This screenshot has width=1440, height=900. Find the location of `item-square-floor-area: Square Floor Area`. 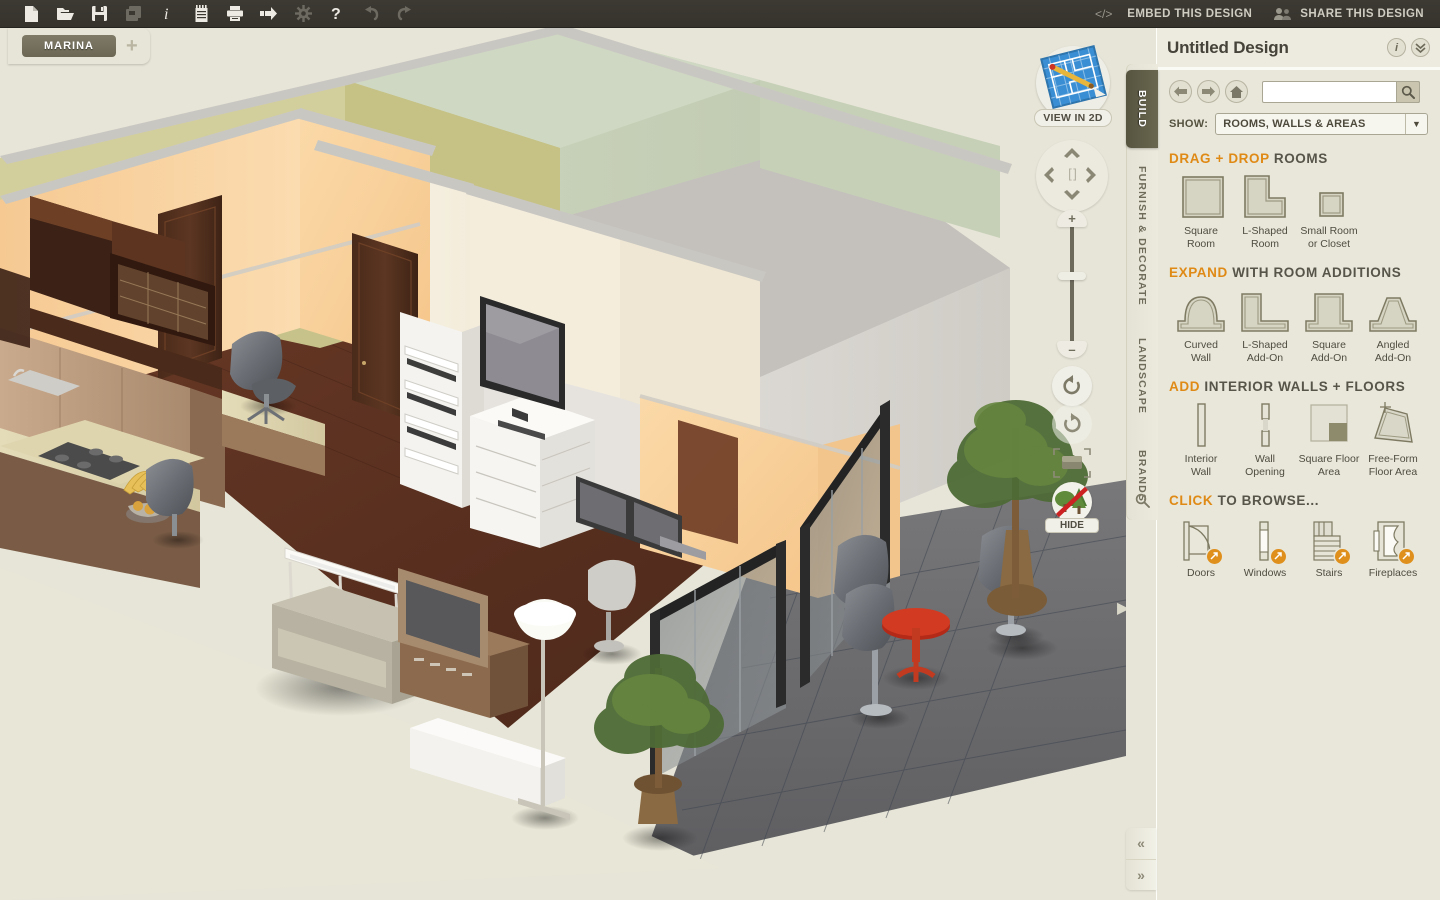

item-square-floor-area: Square Floor Area is located at coordinates (1329, 440).